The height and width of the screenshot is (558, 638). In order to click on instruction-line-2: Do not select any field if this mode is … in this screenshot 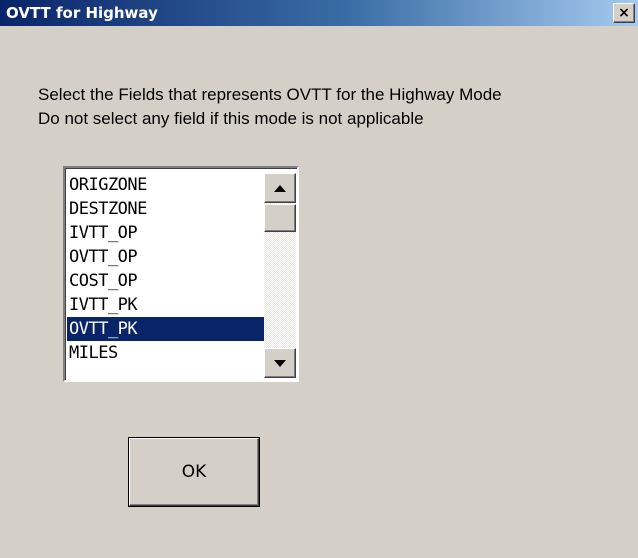, I will do `click(231, 118)`.